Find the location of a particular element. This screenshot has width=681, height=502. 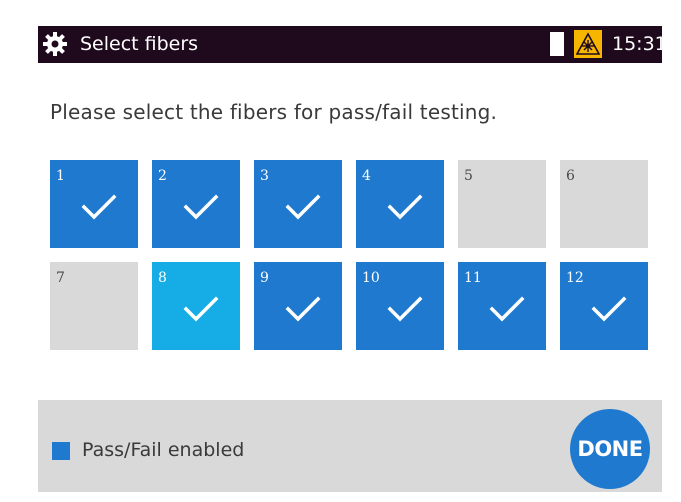

fiber-number: 11 is located at coordinates (473, 278).